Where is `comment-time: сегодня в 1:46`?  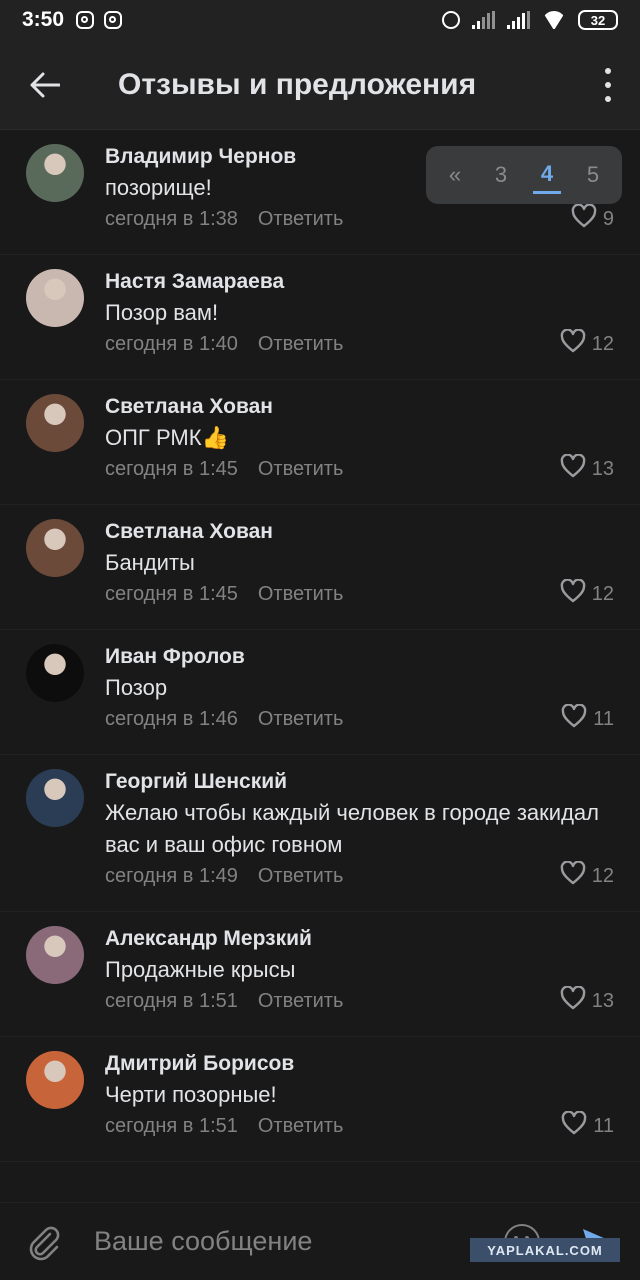 comment-time: сегодня в 1:46 is located at coordinates (171, 719).